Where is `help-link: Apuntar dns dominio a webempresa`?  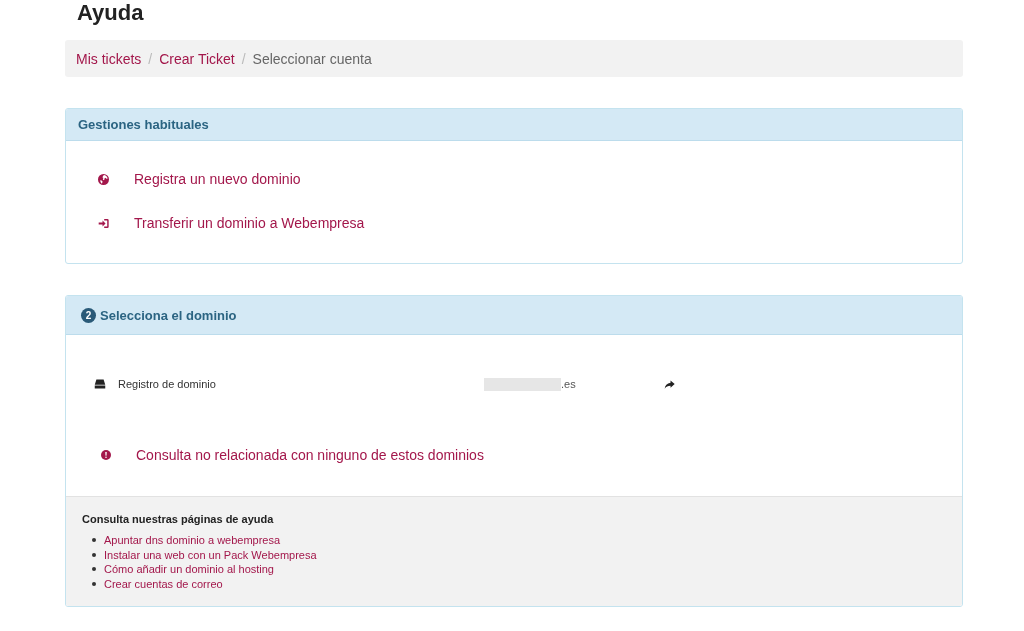
help-link: Apuntar dns dominio a webempresa is located at coordinates (192, 540).